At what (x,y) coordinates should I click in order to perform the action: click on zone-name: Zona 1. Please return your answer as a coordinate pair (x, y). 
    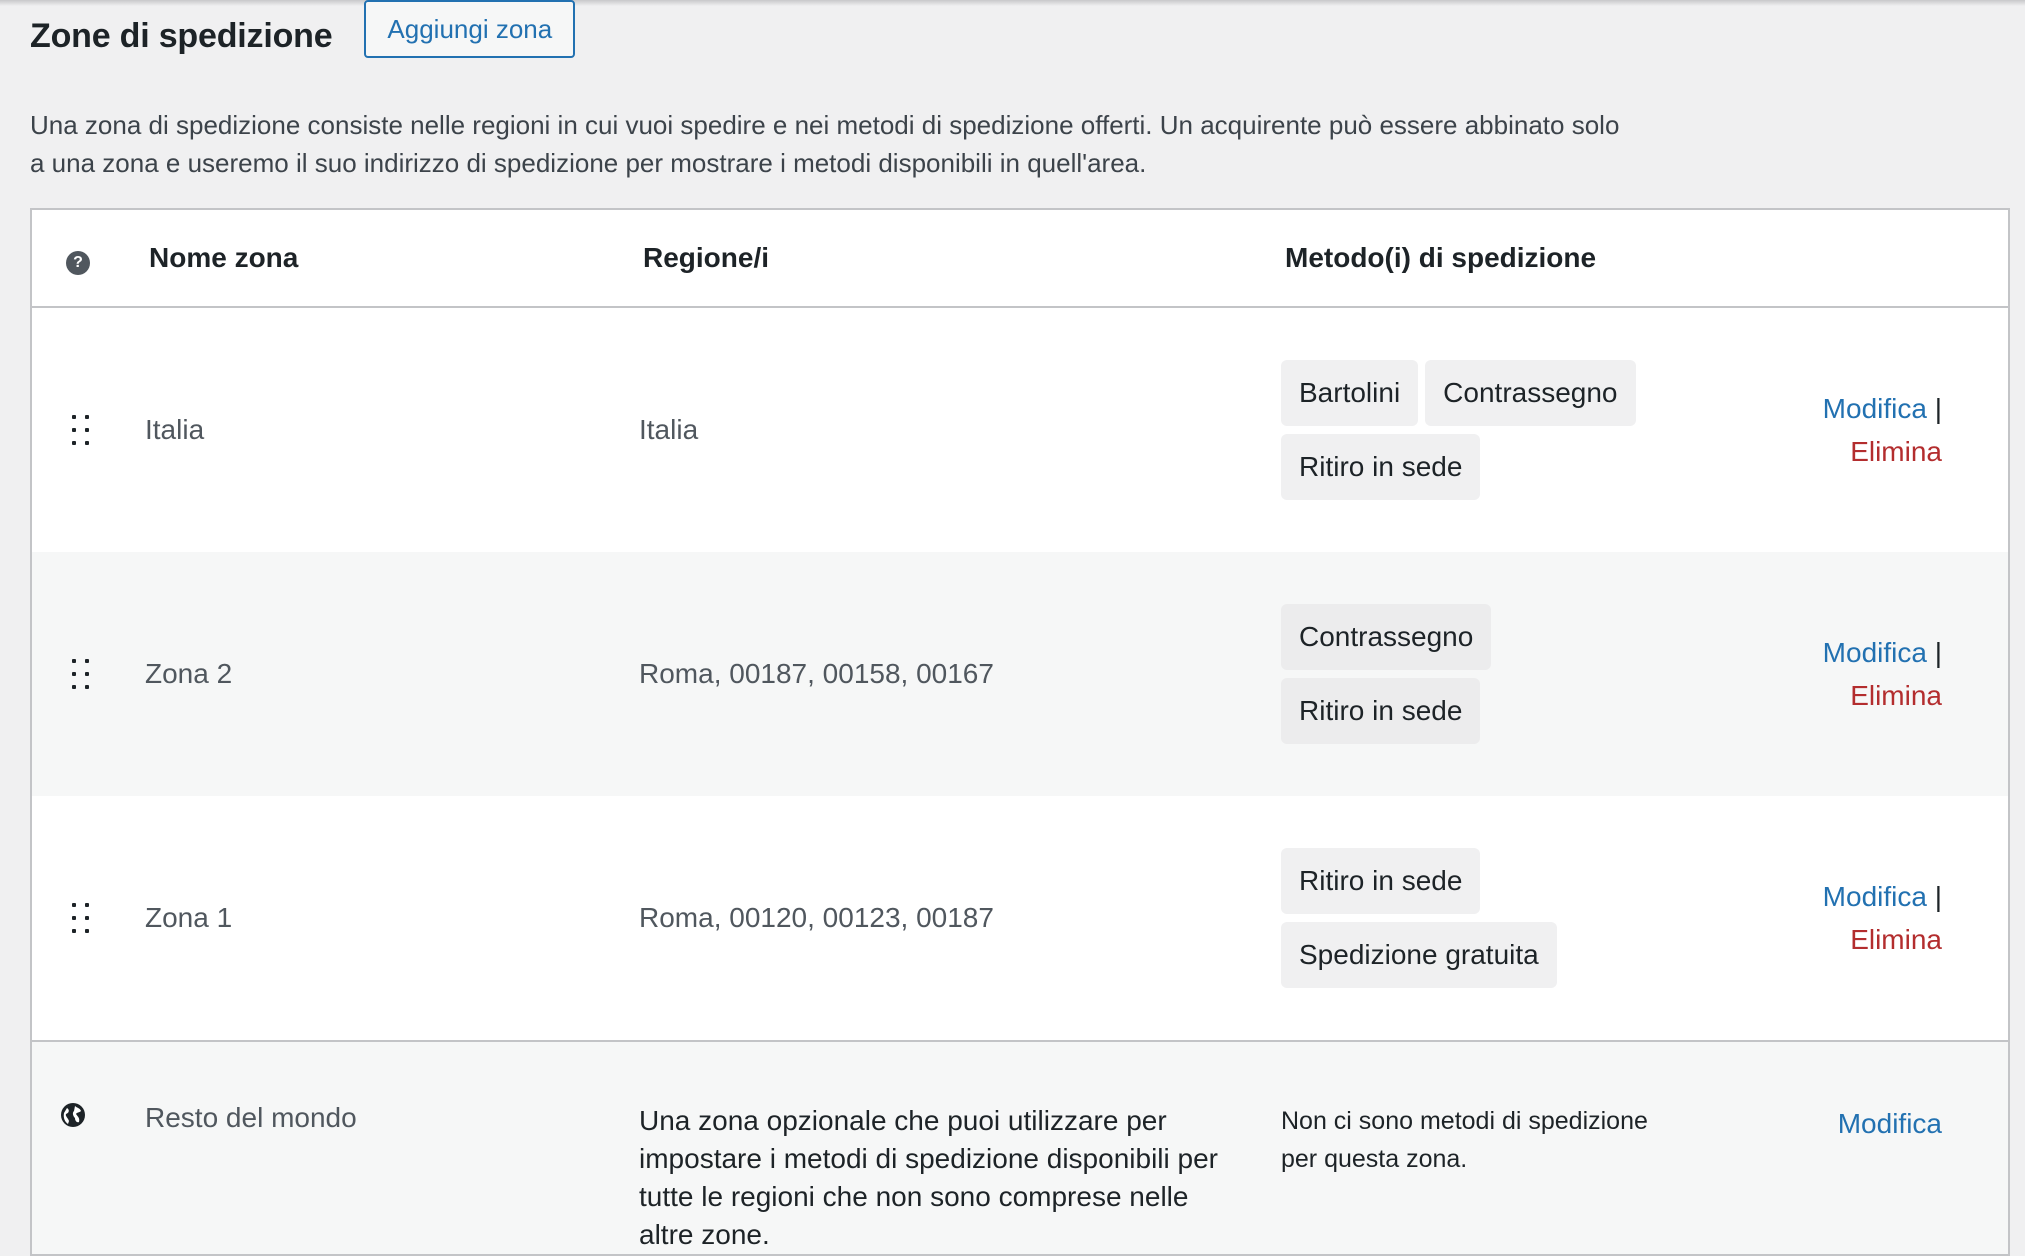
    Looking at the image, I should click on (189, 917).